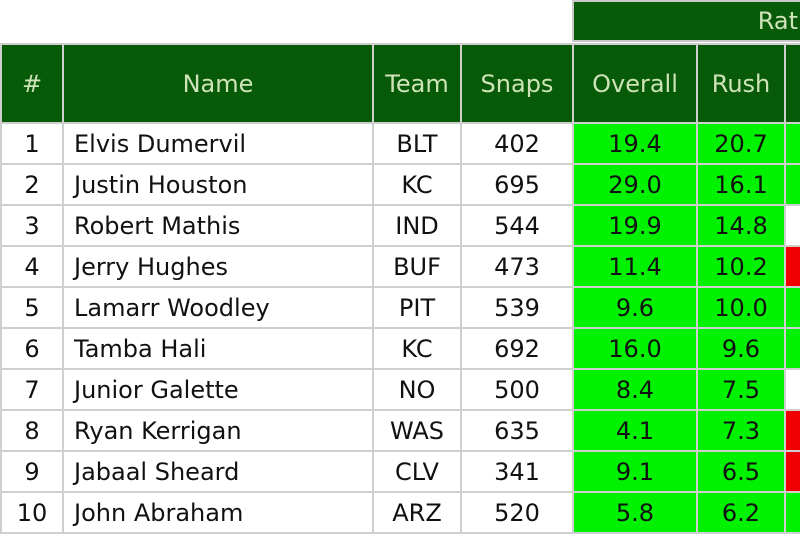 Image resolution: width=800 pixels, height=534 pixels. Describe the element at coordinates (517, 143) in the screenshot. I see `cell-snaps: 402` at that location.